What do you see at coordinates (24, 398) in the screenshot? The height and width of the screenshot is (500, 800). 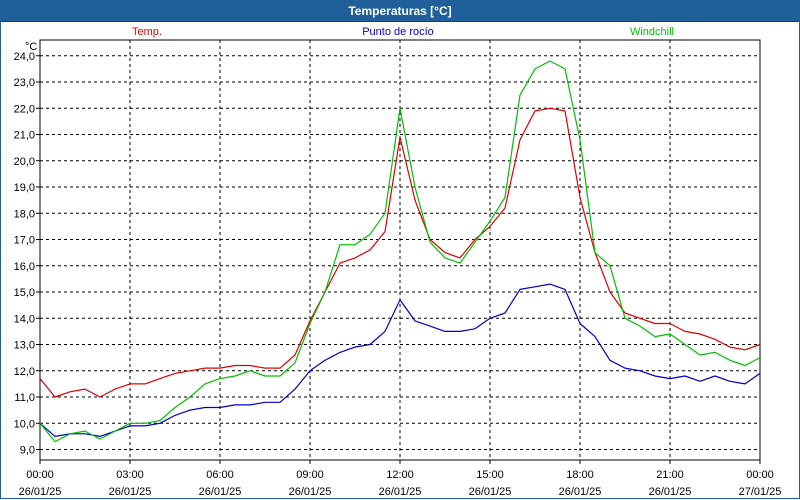 I see `y-tick-label: 11,0` at bounding box center [24, 398].